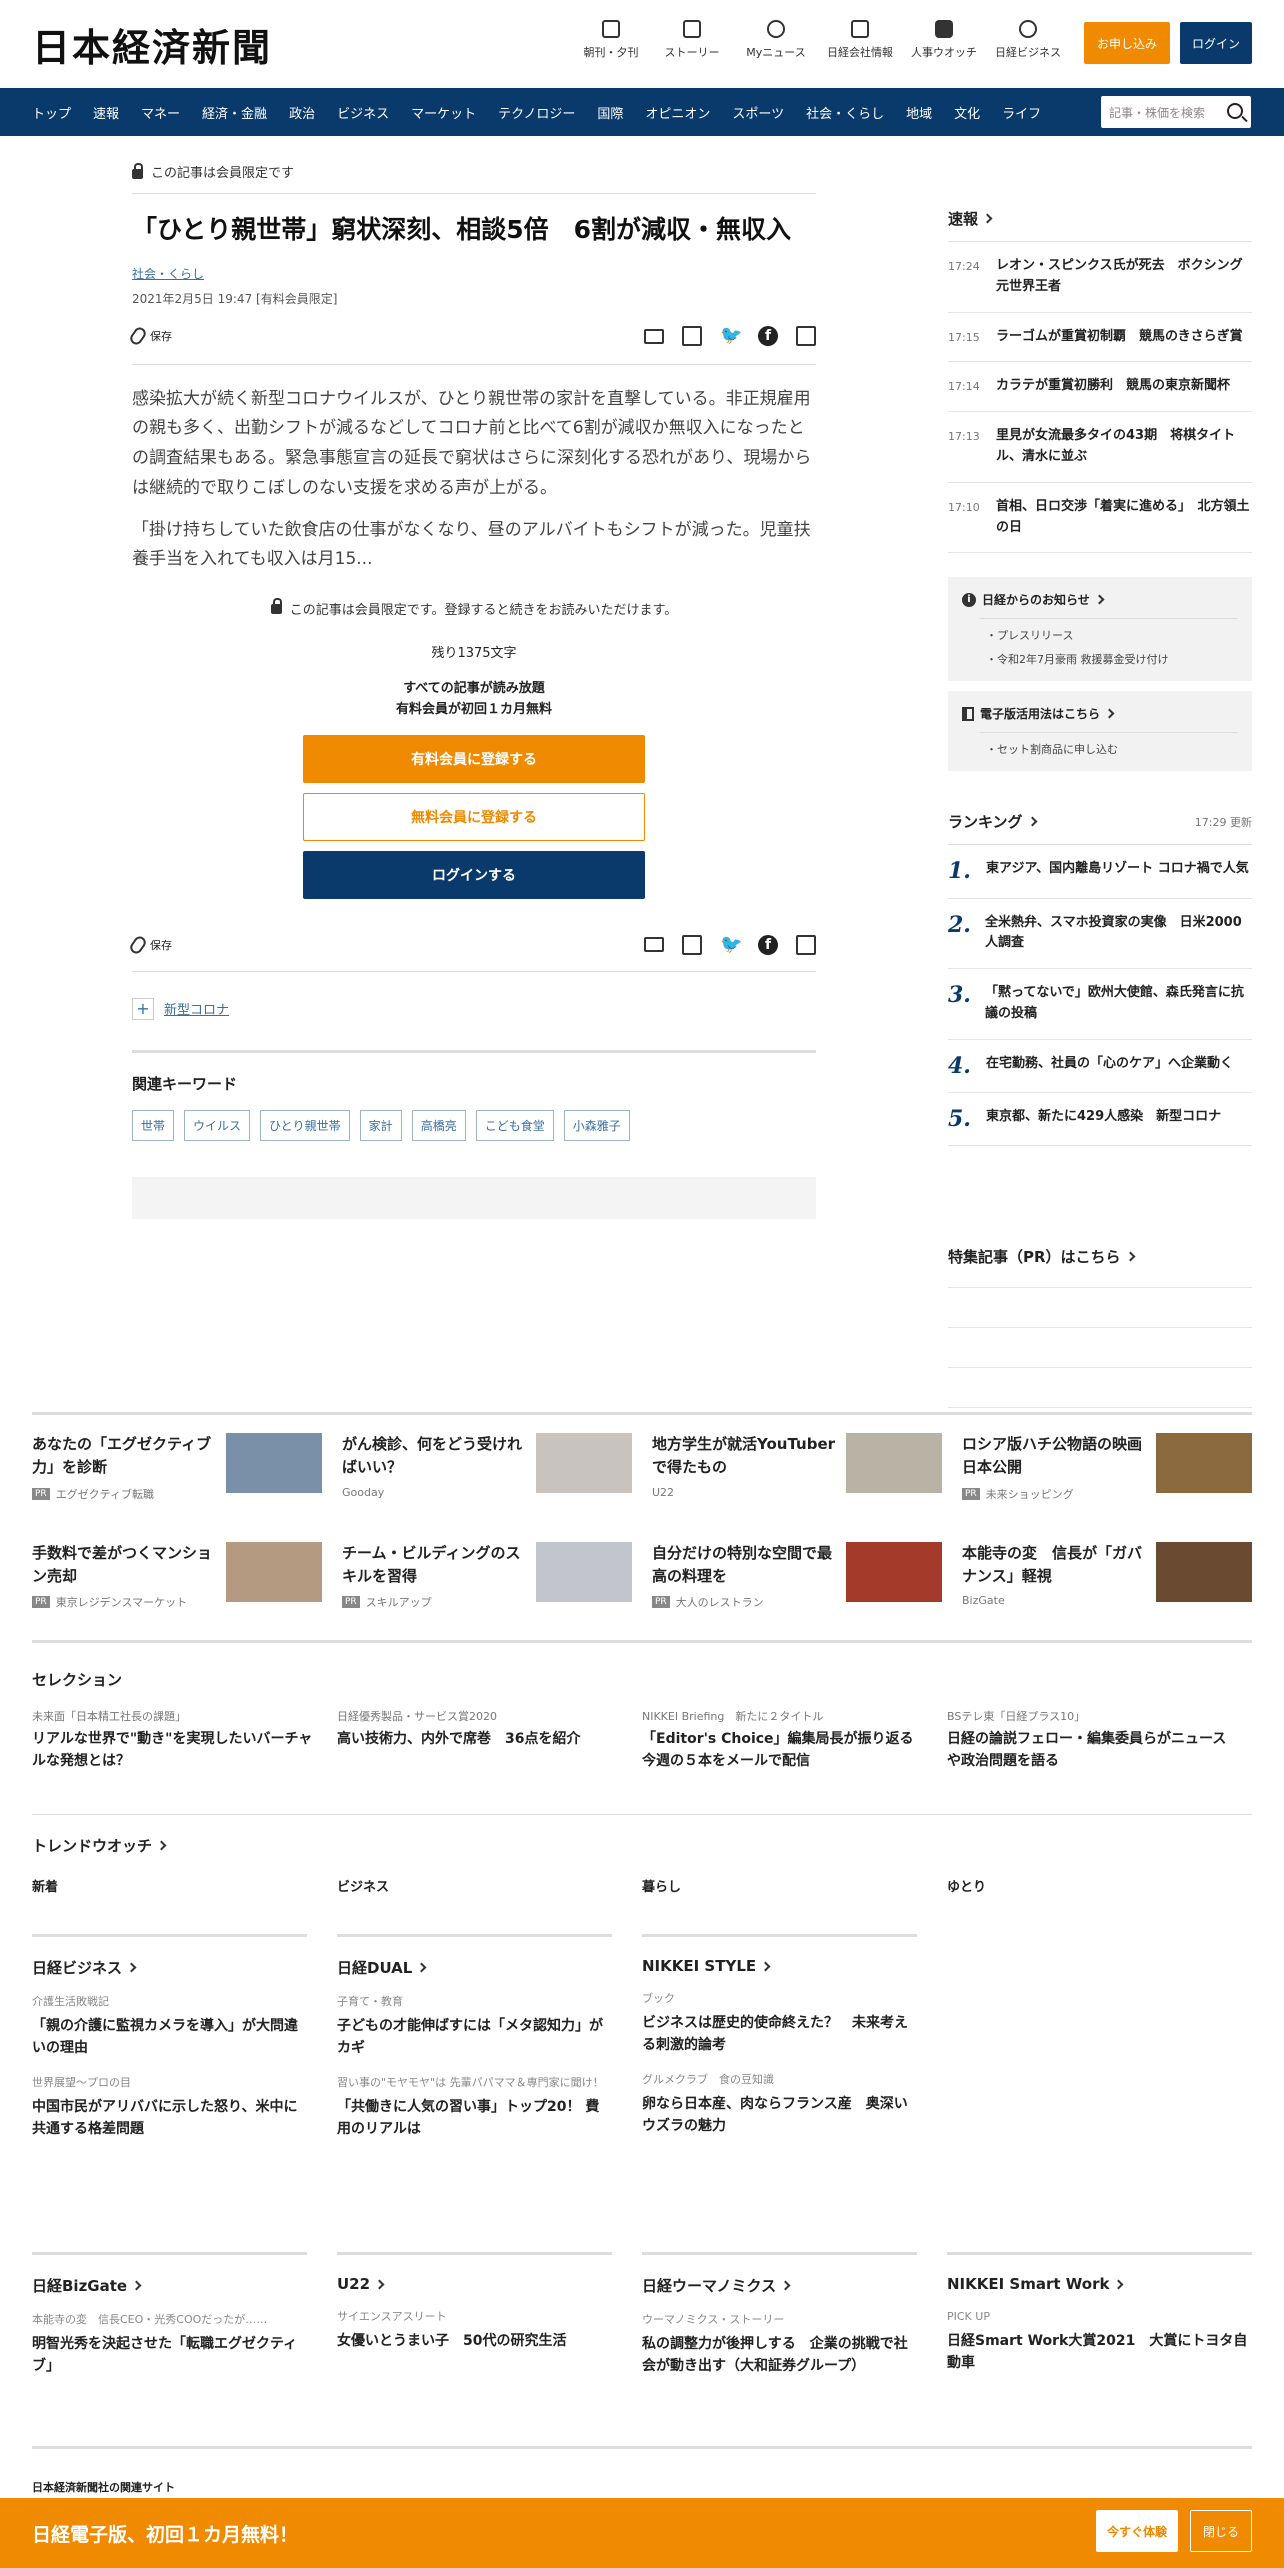  Describe the element at coordinates (807, 1576) in the screenshot. I see `promo-card: 自分だけの特別な空間で最高の料理を PR 大人のレストラン` at that location.